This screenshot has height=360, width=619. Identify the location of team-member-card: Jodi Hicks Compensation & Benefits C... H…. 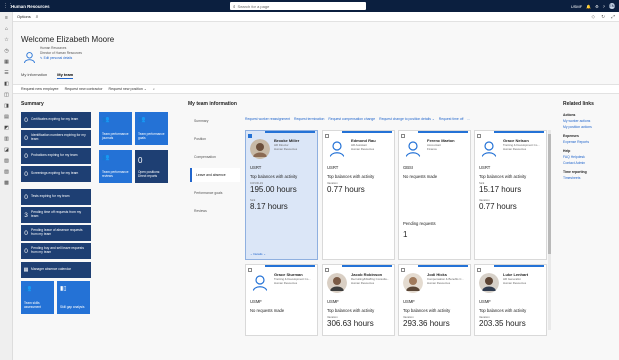
(434, 300).